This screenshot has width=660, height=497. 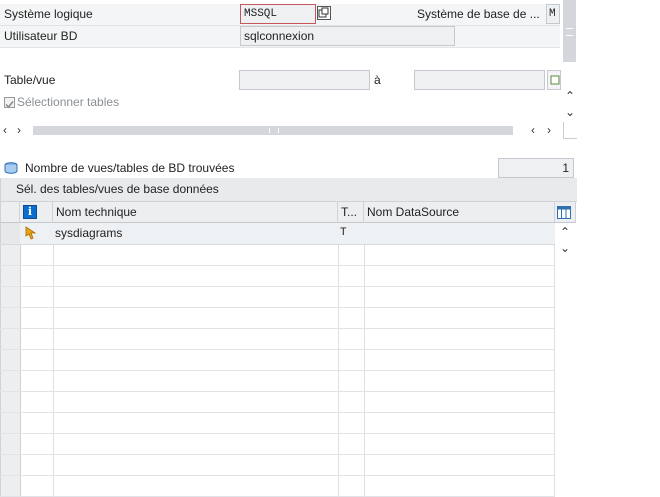 I want to click on scroll-right-icon: ›, so click(x=19, y=130).